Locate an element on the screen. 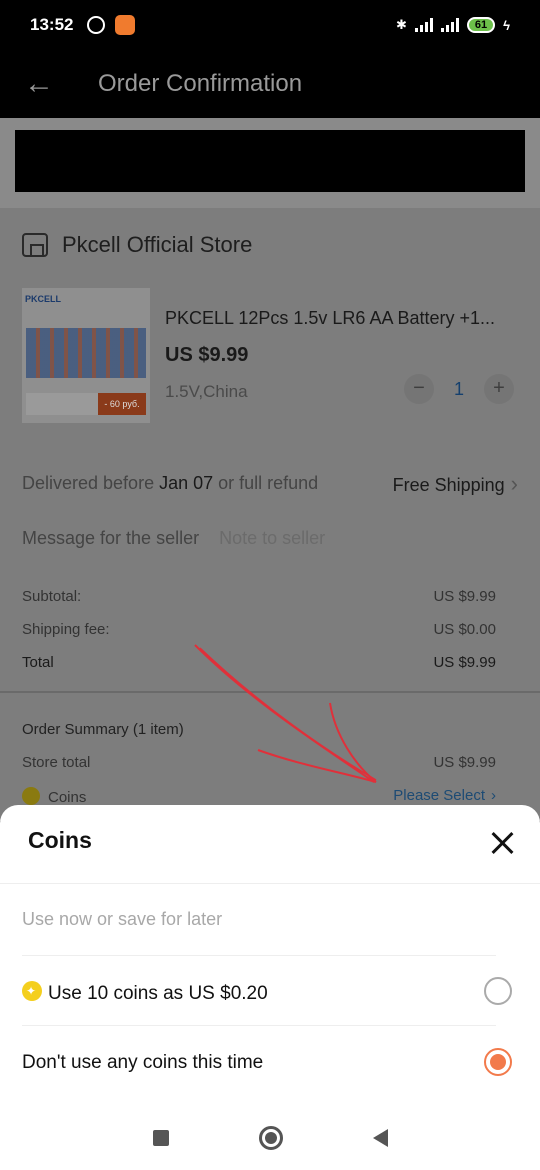  total-row: Total US $9.99 is located at coordinates (259, 662).